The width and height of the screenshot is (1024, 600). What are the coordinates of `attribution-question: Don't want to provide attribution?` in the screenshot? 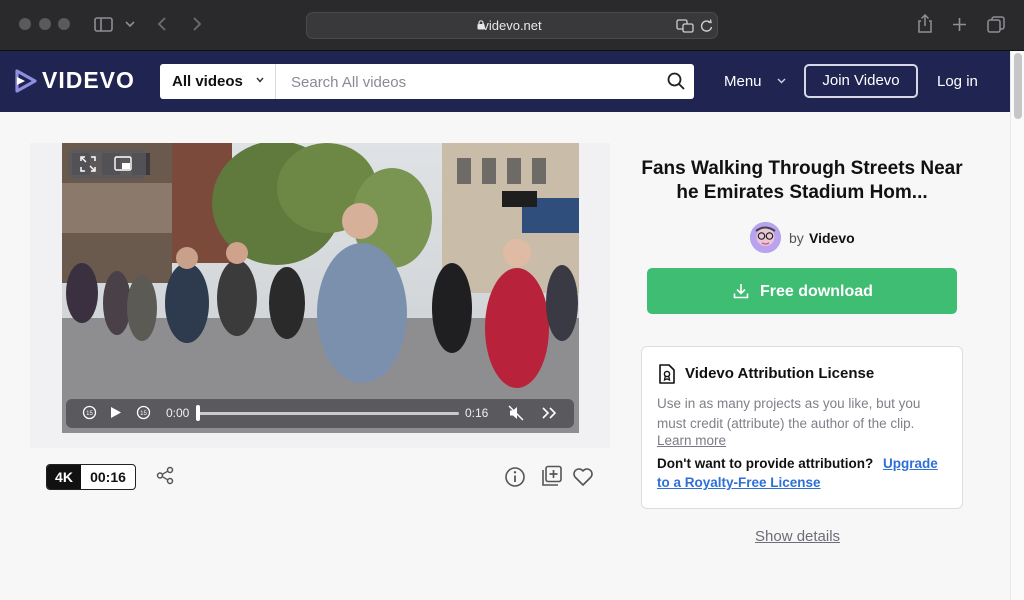 It's located at (765, 463).